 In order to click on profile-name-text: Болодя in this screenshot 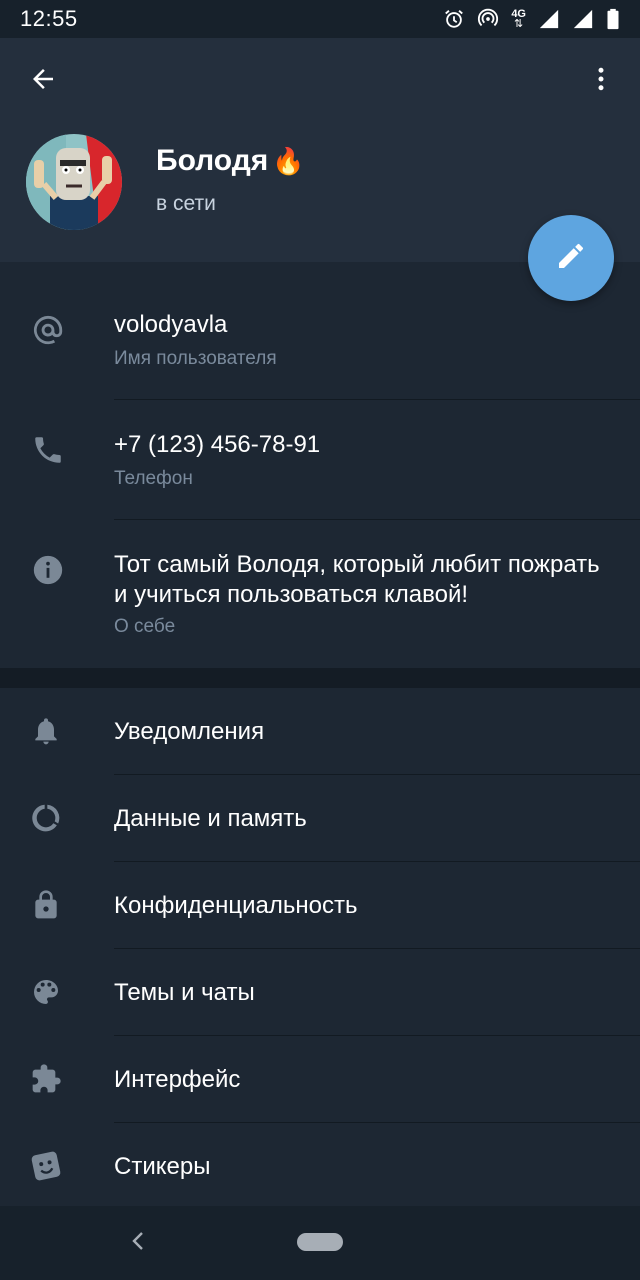, I will do `click(212, 160)`.